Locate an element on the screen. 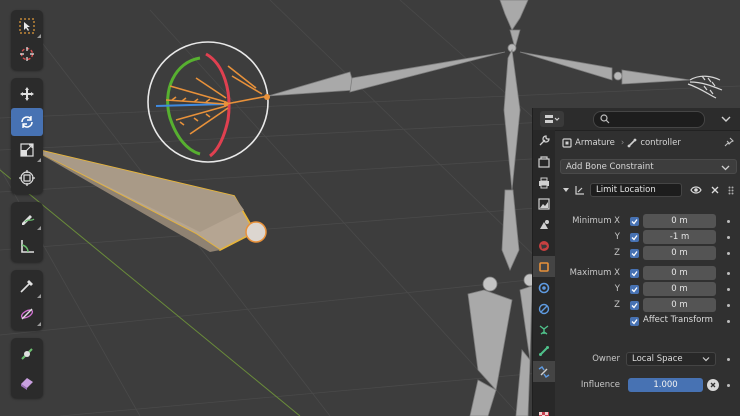 Image resolution: width=740 pixels, height=416 pixels. move-tool is located at coordinates (27, 94).